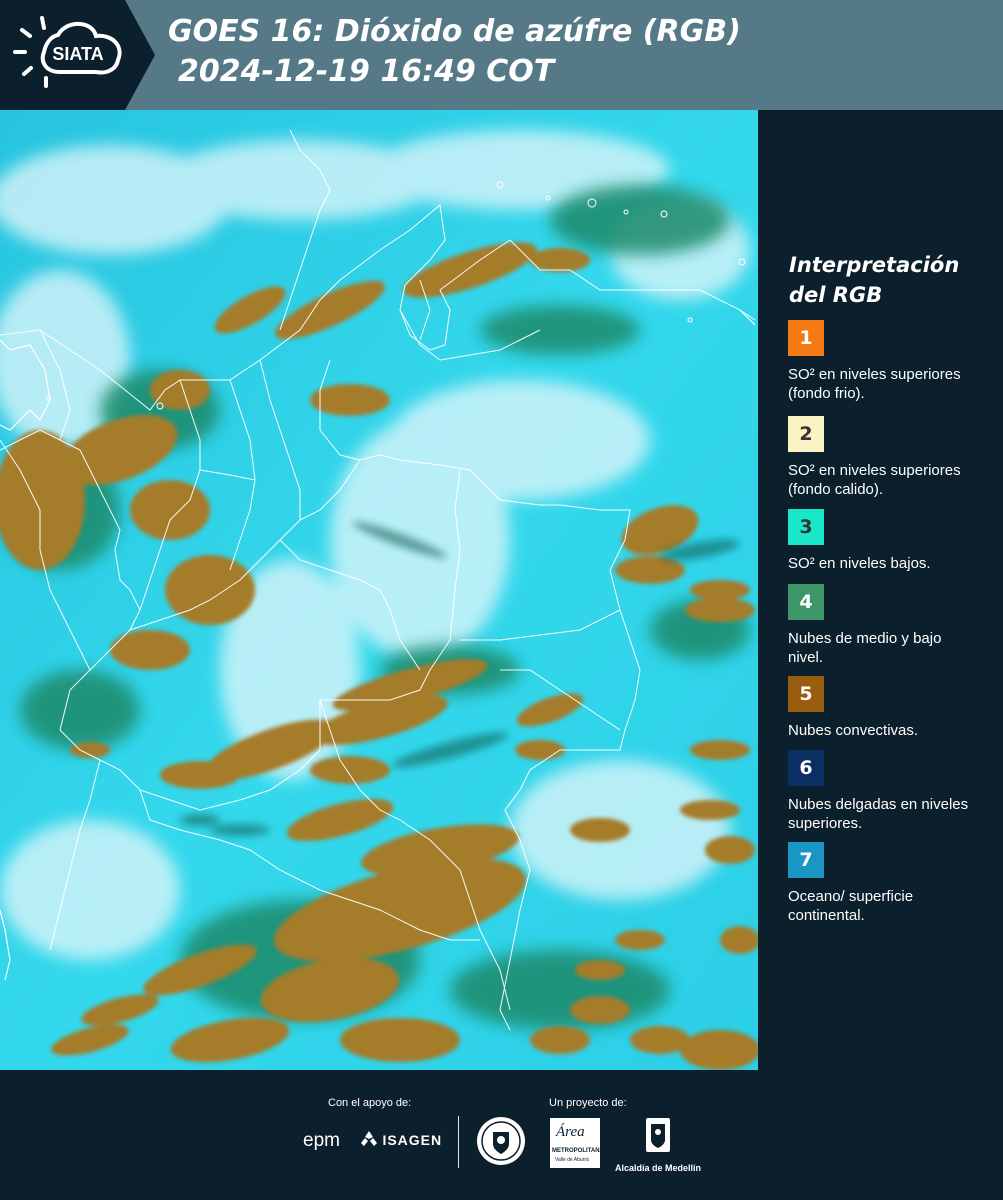  I want to click on epm-logo: epm, so click(321, 1140).